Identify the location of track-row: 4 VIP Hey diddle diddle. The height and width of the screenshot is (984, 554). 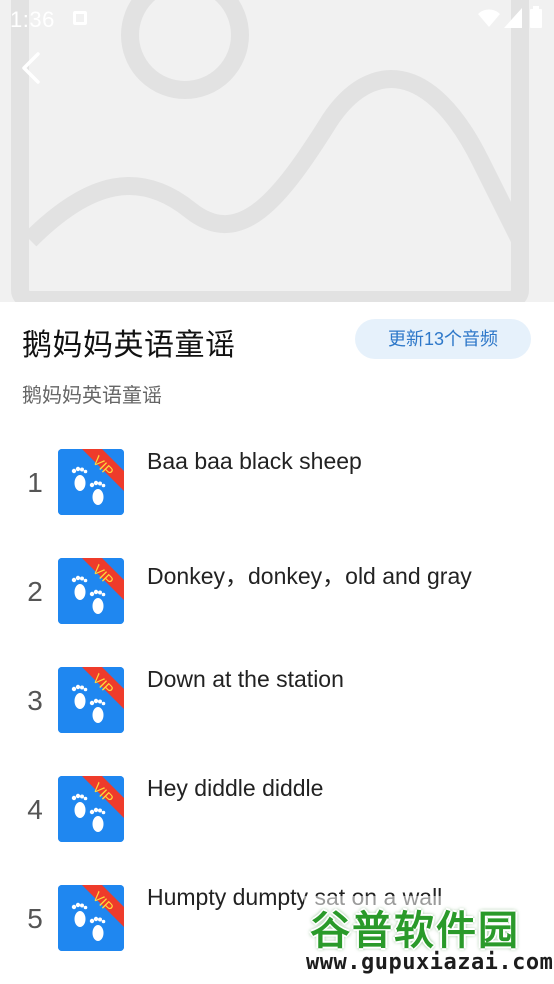
(277, 793).